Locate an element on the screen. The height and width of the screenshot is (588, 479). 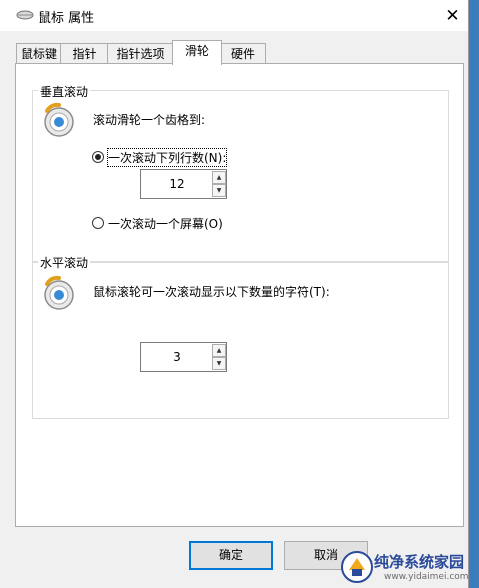
close-button: ✕ is located at coordinates (452, 15).